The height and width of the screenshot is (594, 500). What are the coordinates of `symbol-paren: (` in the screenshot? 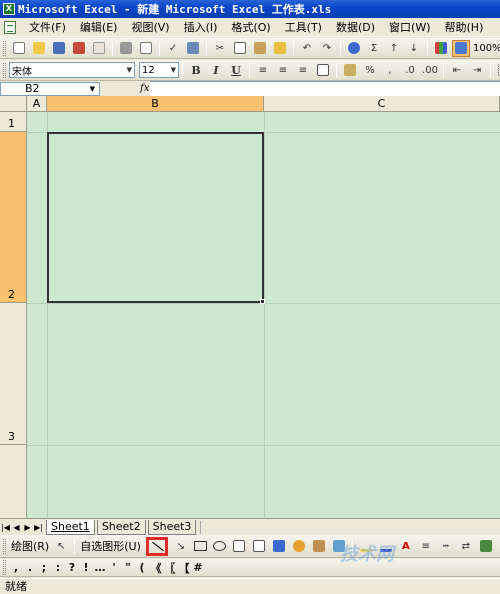 It's located at (142, 567).